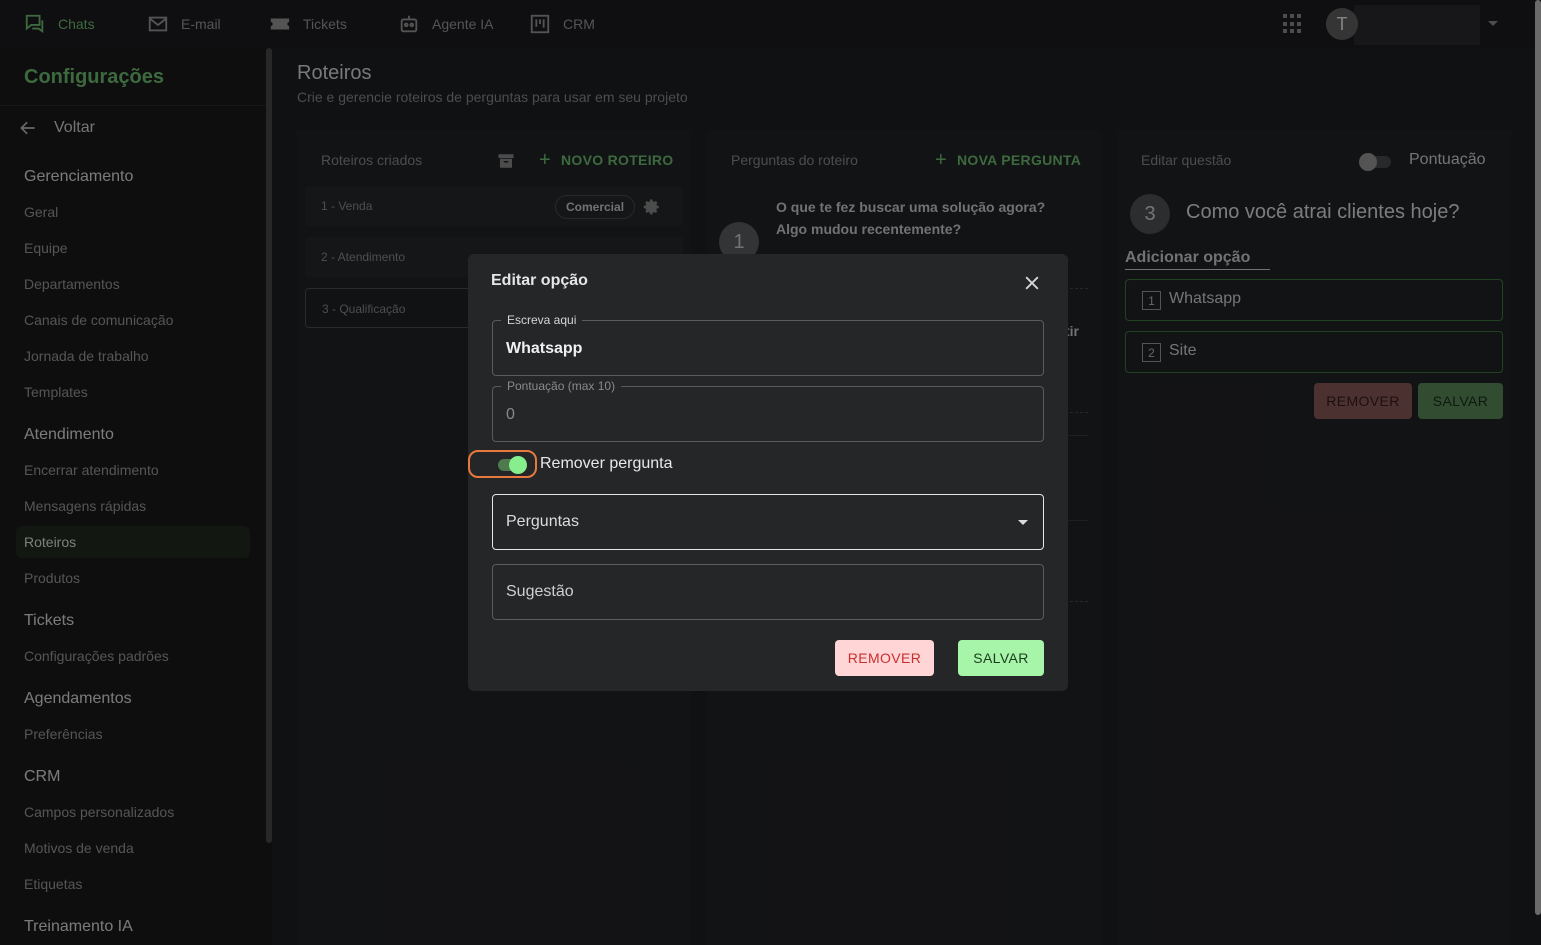 The image size is (1541, 945). Describe the element at coordinates (561, 386) in the screenshot. I see `field-label: Pontuação (max 10)` at that location.